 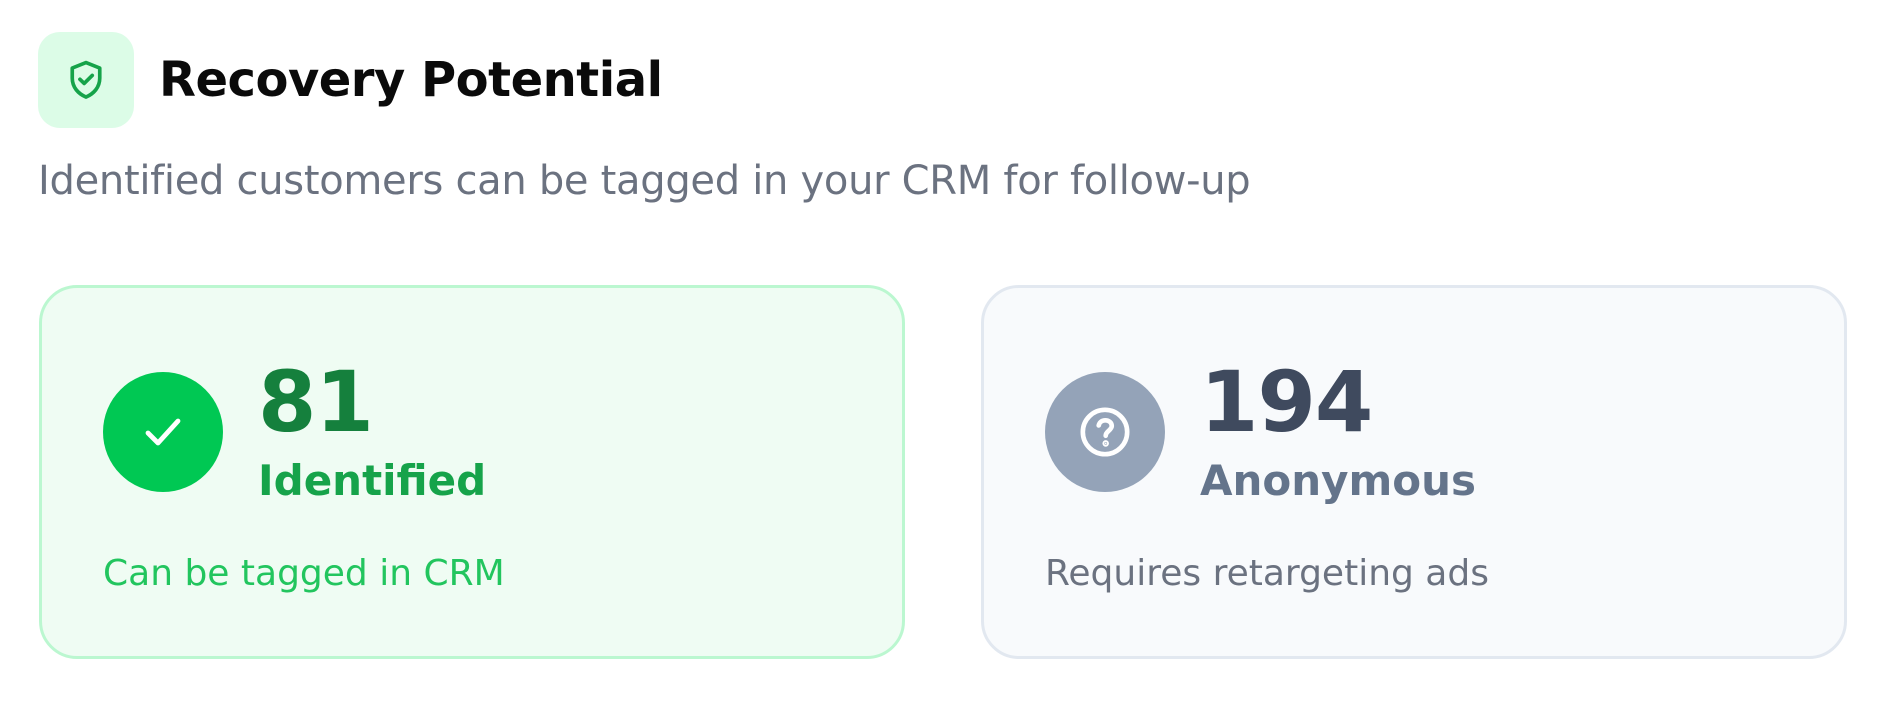 What do you see at coordinates (1286, 402) in the screenshot?
I see `anonymous-count: 194` at bounding box center [1286, 402].